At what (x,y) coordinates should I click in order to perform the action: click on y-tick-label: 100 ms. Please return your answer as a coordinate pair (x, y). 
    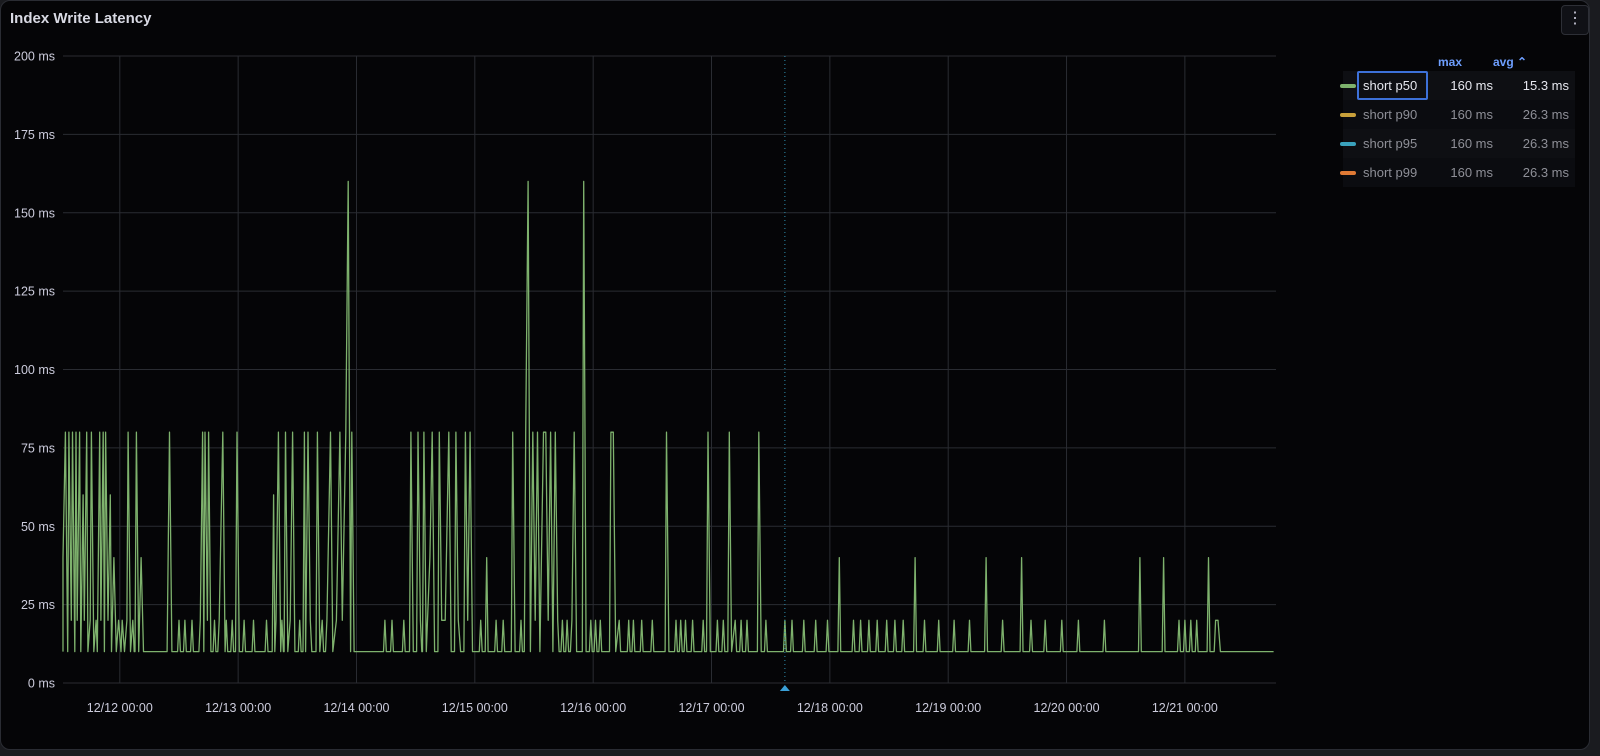
    Looking at the image, I should click on (34, 370).